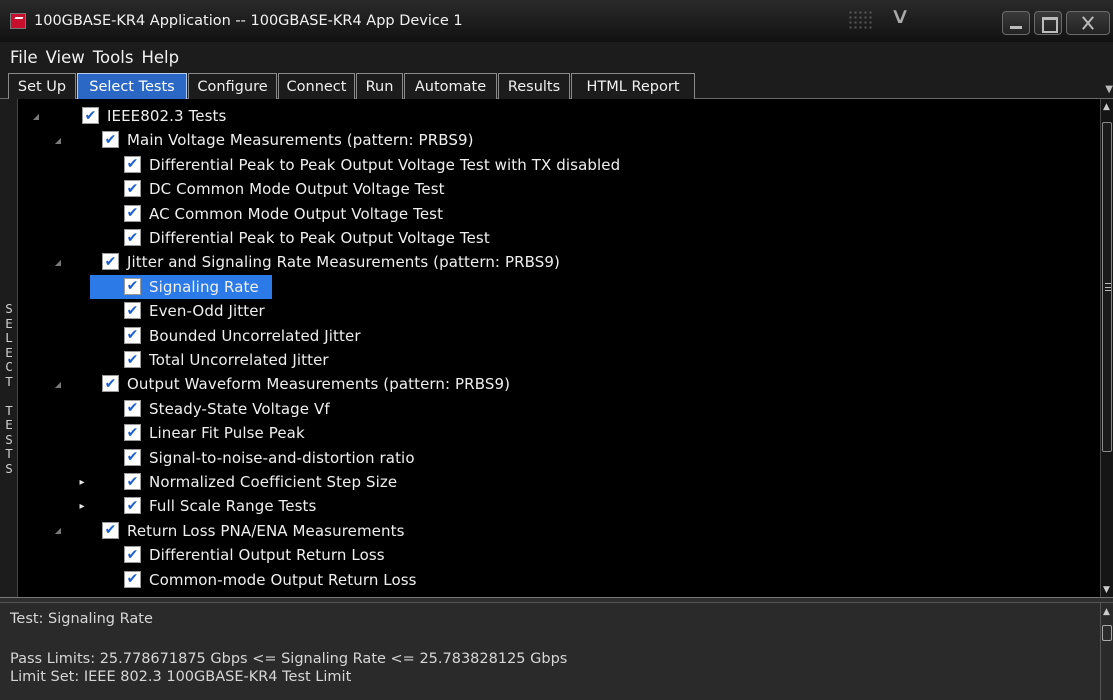 This screenshot has height=700, width=1113. What do you see at coordinates (160, 57) in the screenshot?
I see `menu-help: Help` at bounding box center [160, 57].